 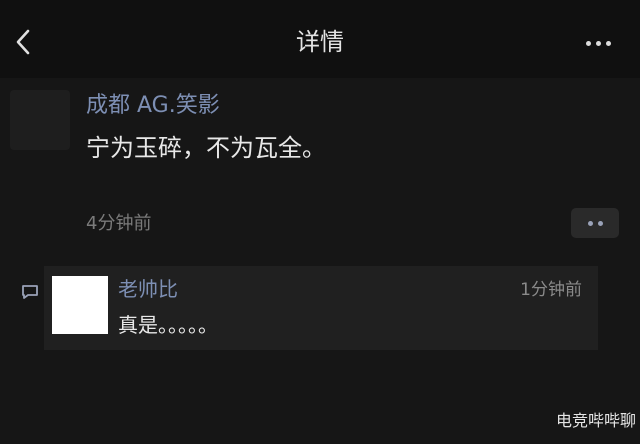 I want to click on watermark: 电竞哔哔聊, so click(x=595, y=420).